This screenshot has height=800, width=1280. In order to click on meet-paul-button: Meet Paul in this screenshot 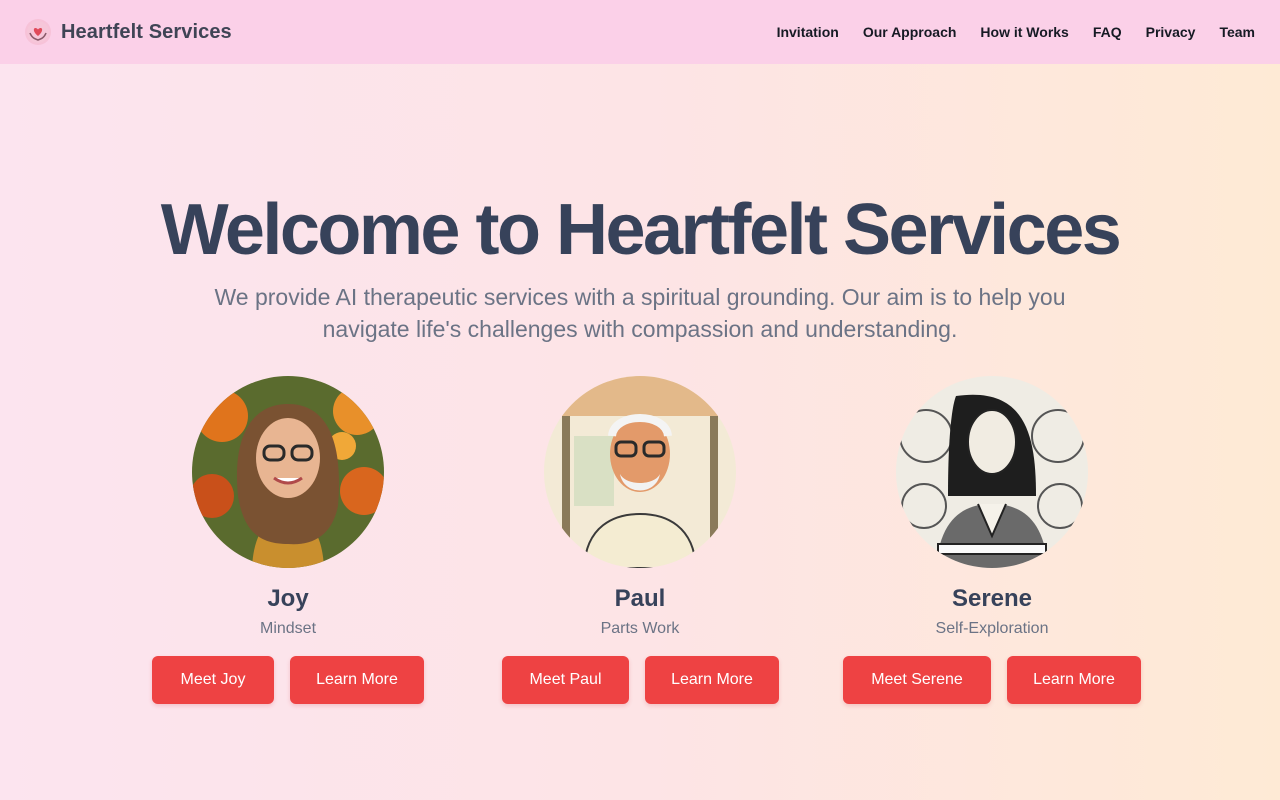, I will do `click(565, 680)`.